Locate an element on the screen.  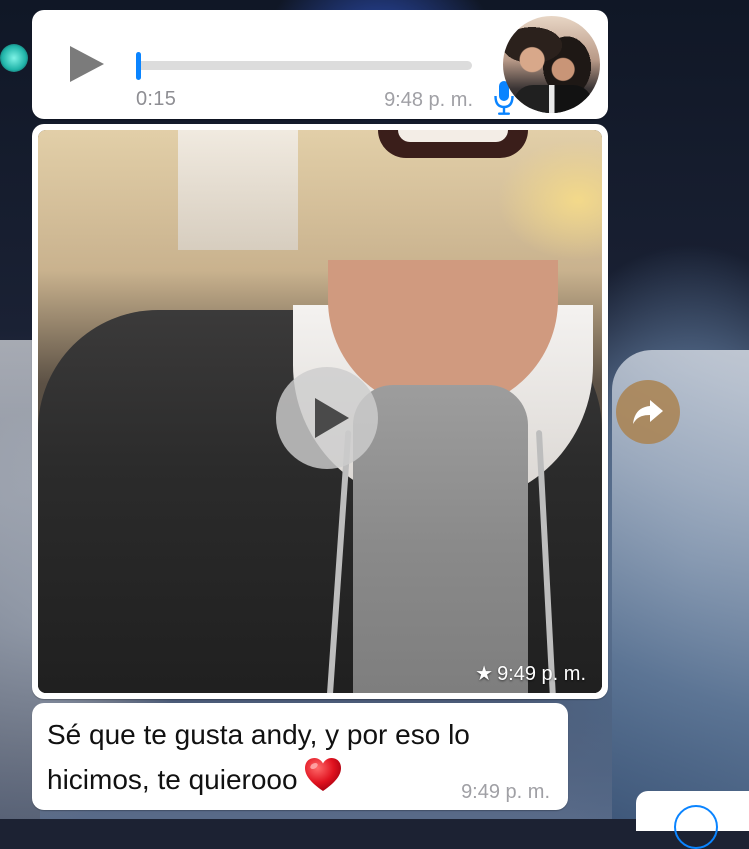
video-wall-poster is located at coordinates (238, 190).